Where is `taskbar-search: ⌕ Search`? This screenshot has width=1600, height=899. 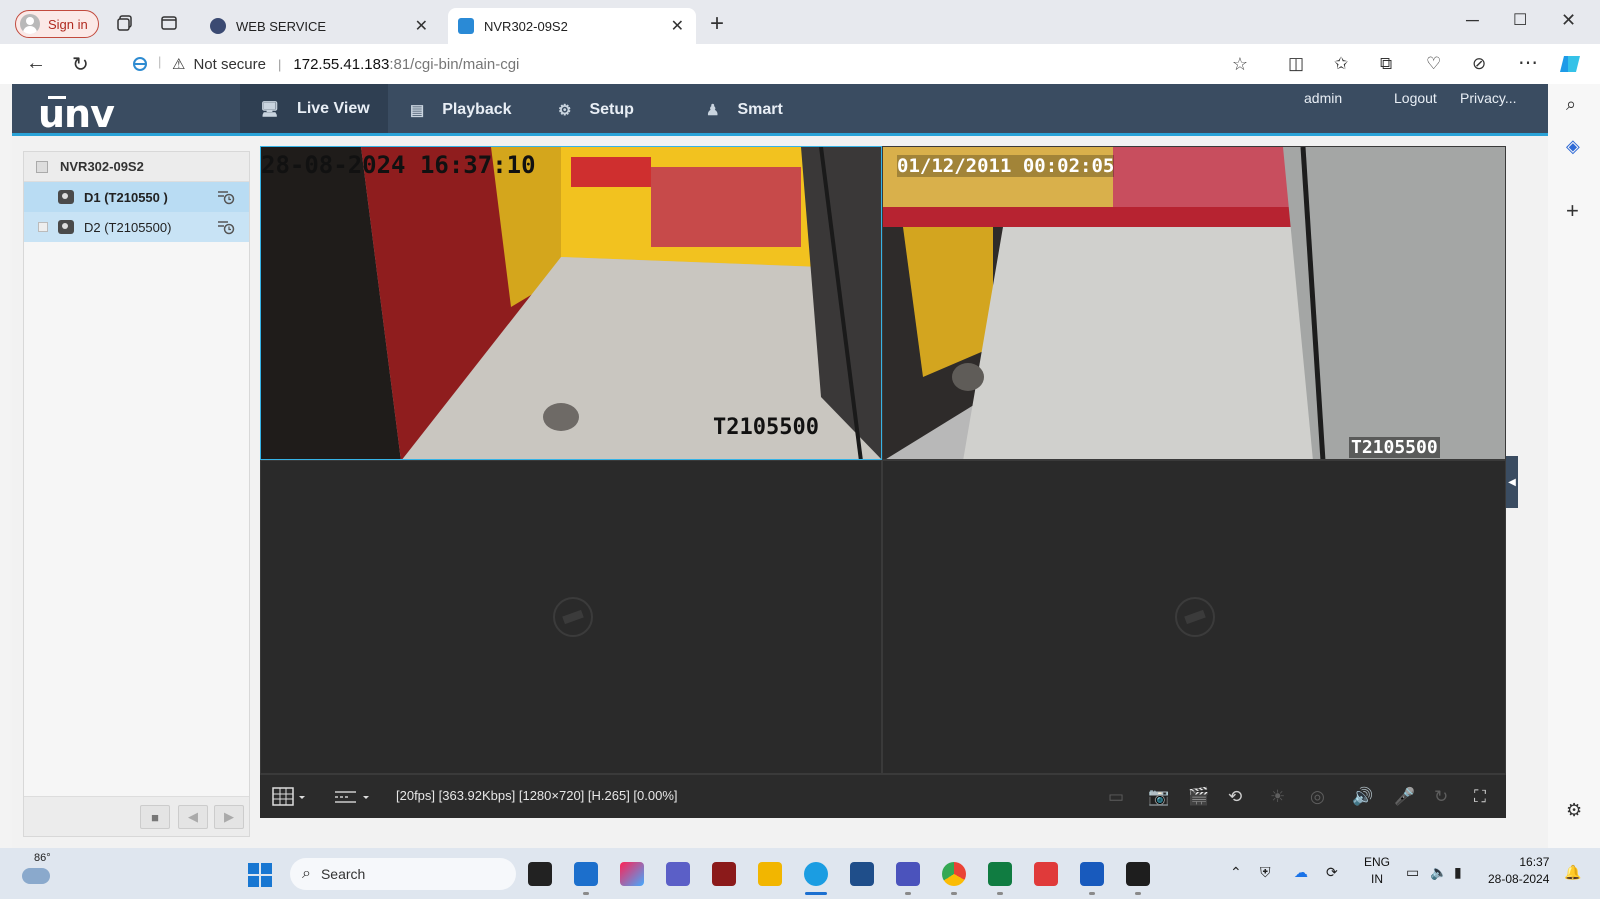
taskbar-search: ⌕ Search is located at coordinates (403, 874).